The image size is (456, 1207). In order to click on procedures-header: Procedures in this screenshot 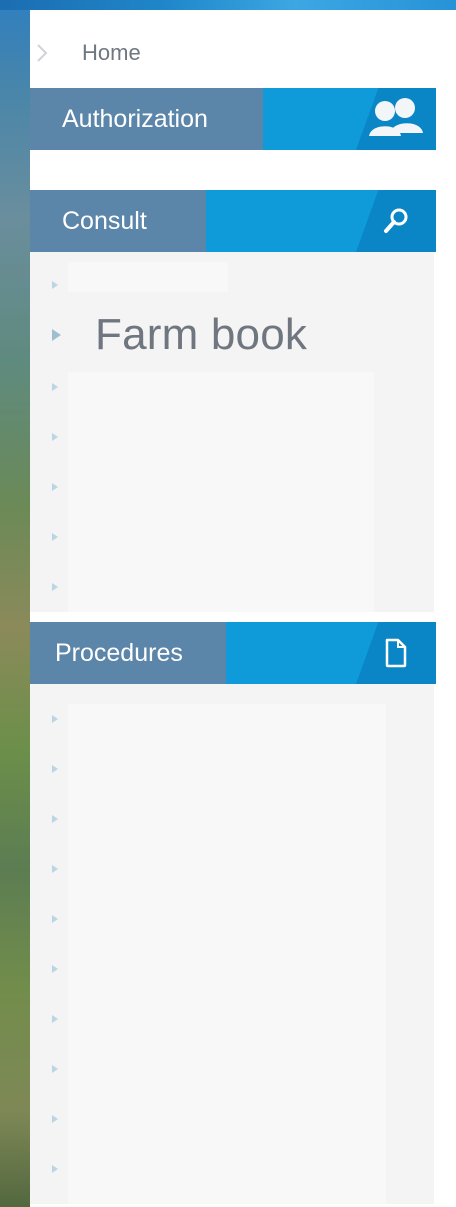, I will do `click(233, 653)`.